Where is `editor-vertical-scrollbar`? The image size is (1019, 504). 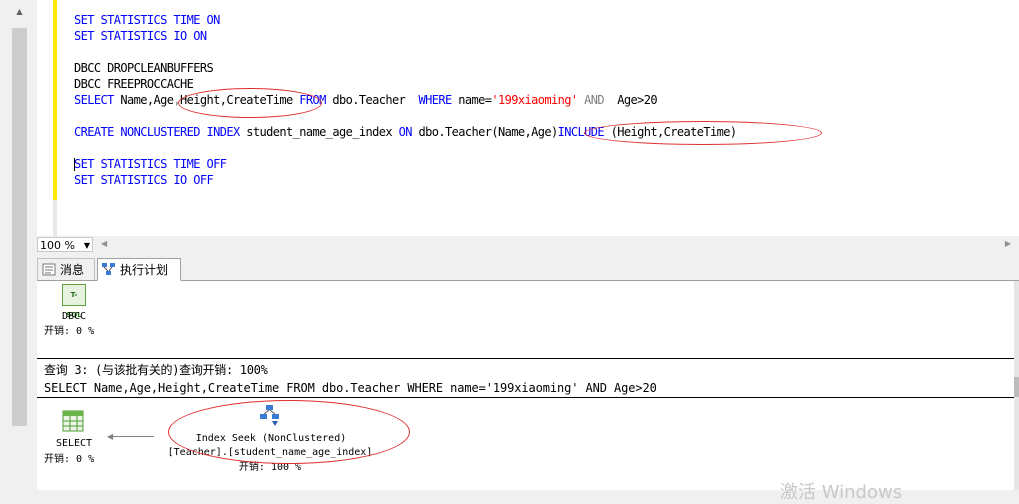
editor-vertical-scrollbar is located at coordinates (19, 215).